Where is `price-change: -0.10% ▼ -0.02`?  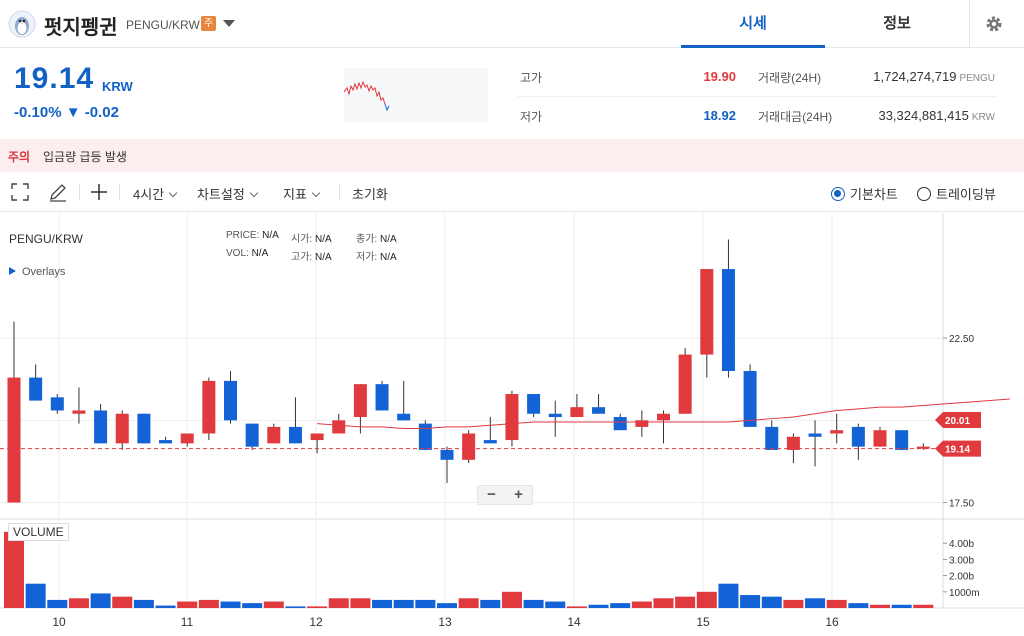 price-change: -0.10% ▼ -0.02 is located at coordinates (66, 112).